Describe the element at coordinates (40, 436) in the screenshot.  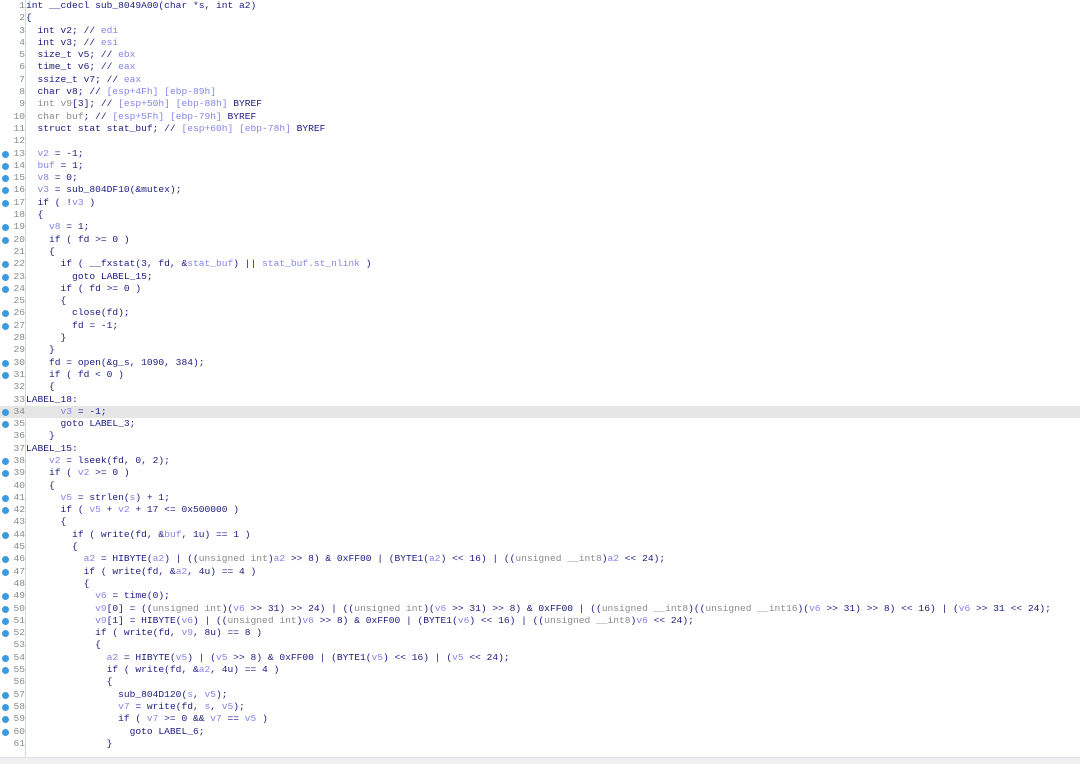
I see `code-text: }` at that location.